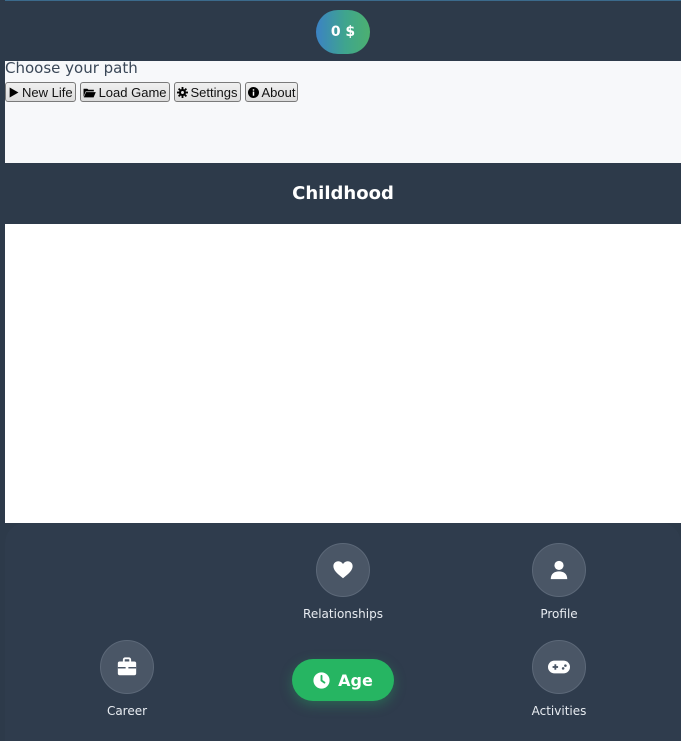 This screenshot has height=748, width=681. I want to click on age-button: Age, so click(343, 680).